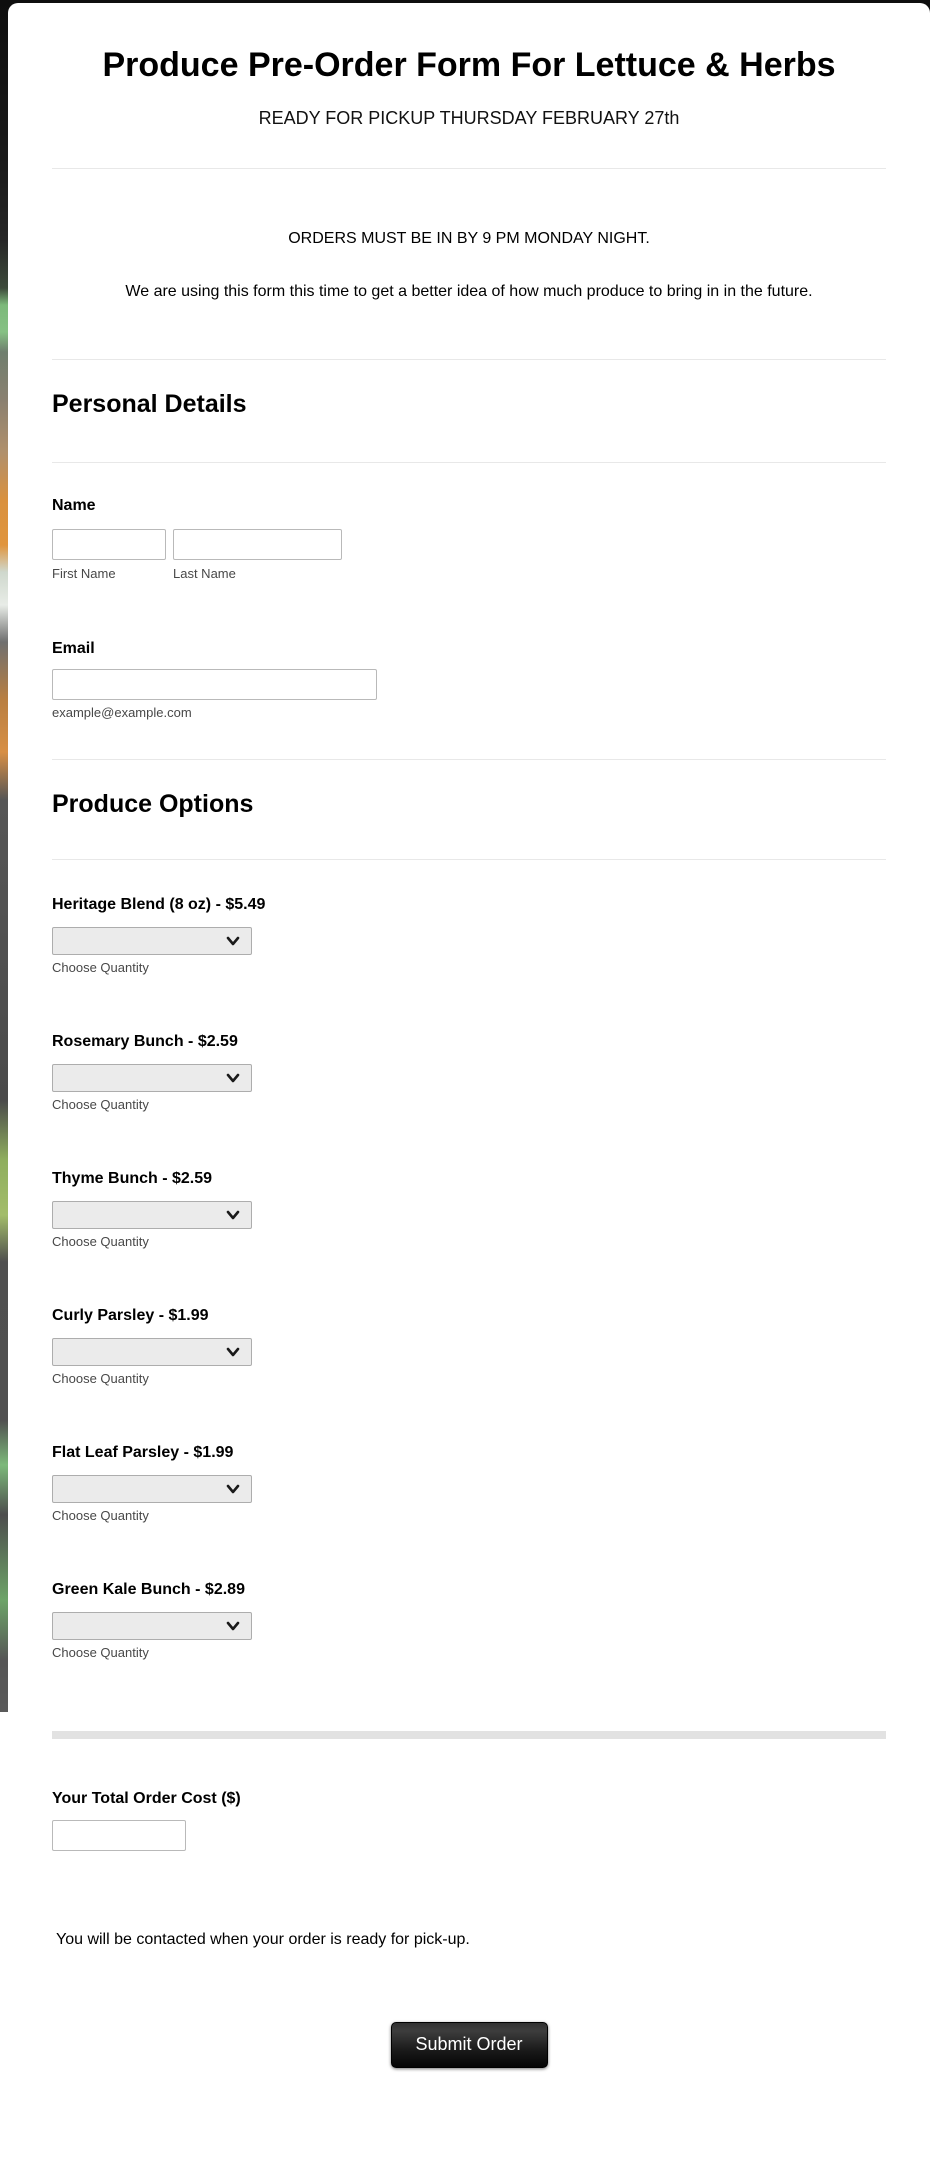  What do you see at coordinates (214, 684) in the screenshot?
I see `email-input` at bounding box center [214, 684].